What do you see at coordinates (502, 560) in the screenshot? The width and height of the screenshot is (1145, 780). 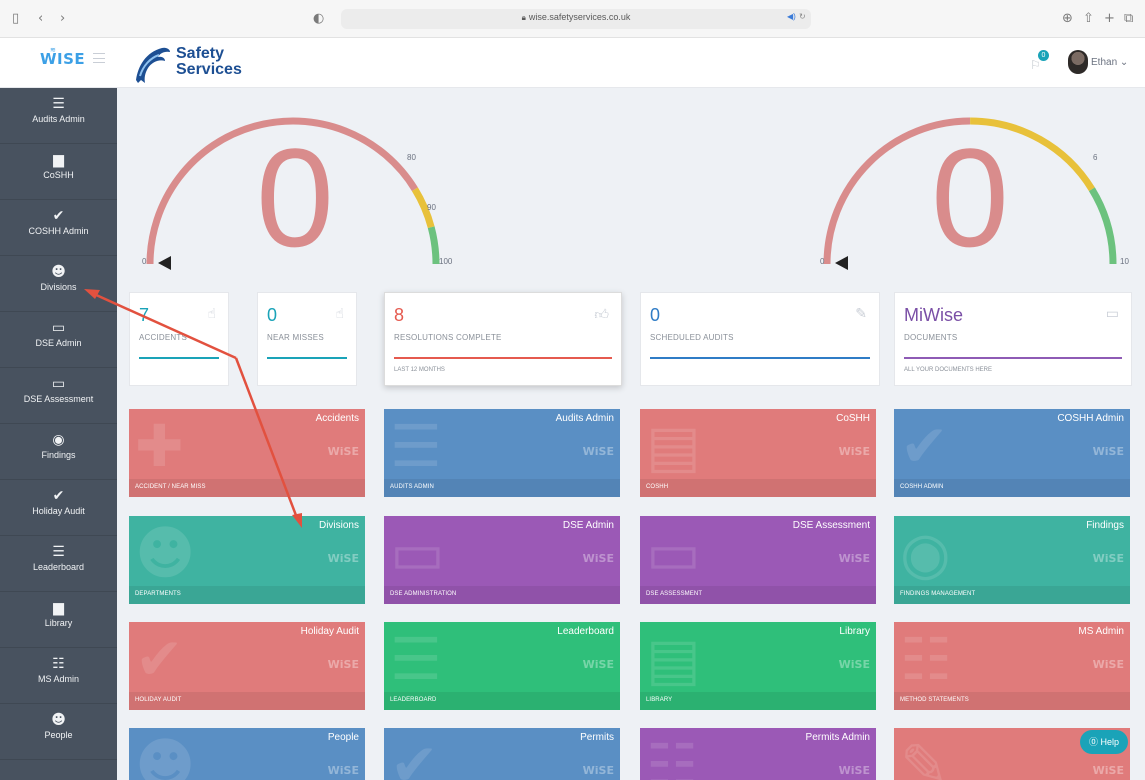 I see `dashboard-tile: ▭ DSE Admin WiSE DSE ADMINISTRATION` at bounding box center [502, 560].